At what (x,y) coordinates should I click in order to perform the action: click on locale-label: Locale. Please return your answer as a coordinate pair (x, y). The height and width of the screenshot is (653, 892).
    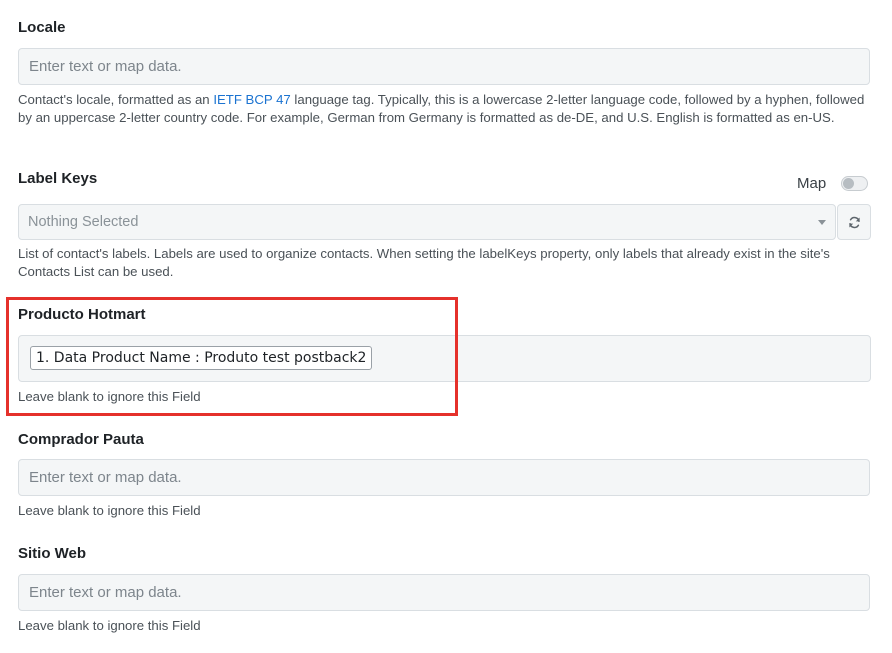
    Looking at the image, I should click on (42, 27).